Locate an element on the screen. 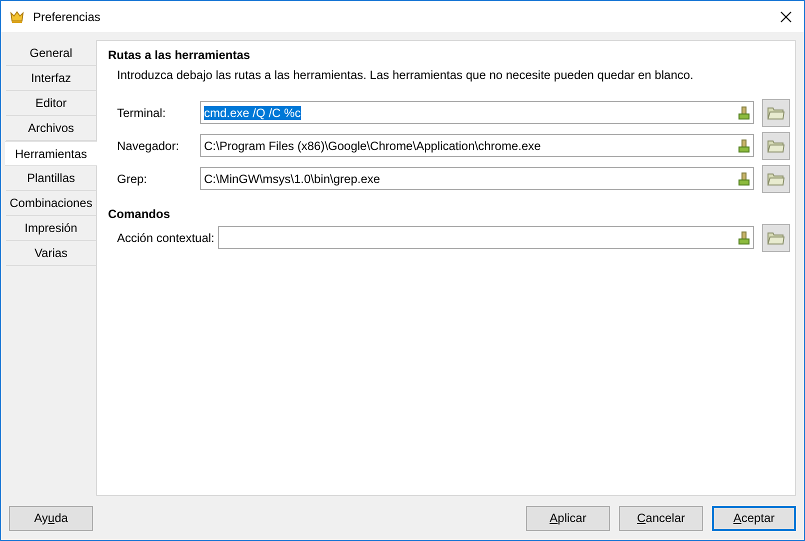 Image resolution: width=805 pixels, height=541 pixels. path-field: C:\MinGW\msys\1.0\bin\grep.exe is located at coordinates (477, 178).